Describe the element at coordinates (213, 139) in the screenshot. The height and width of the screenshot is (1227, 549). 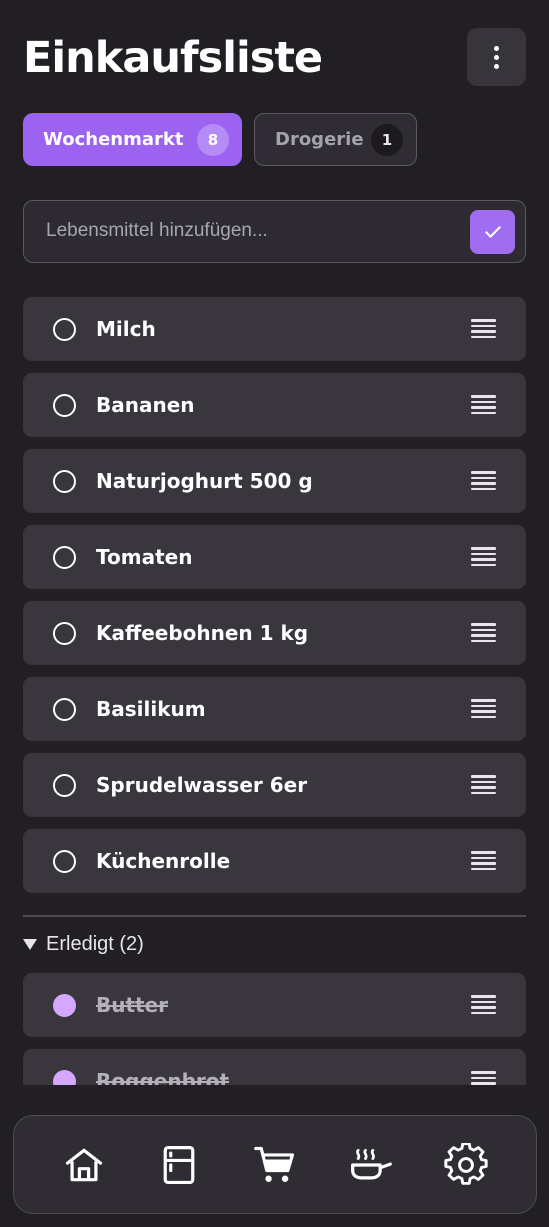
I see `tab-count-badge: 8` at that location.